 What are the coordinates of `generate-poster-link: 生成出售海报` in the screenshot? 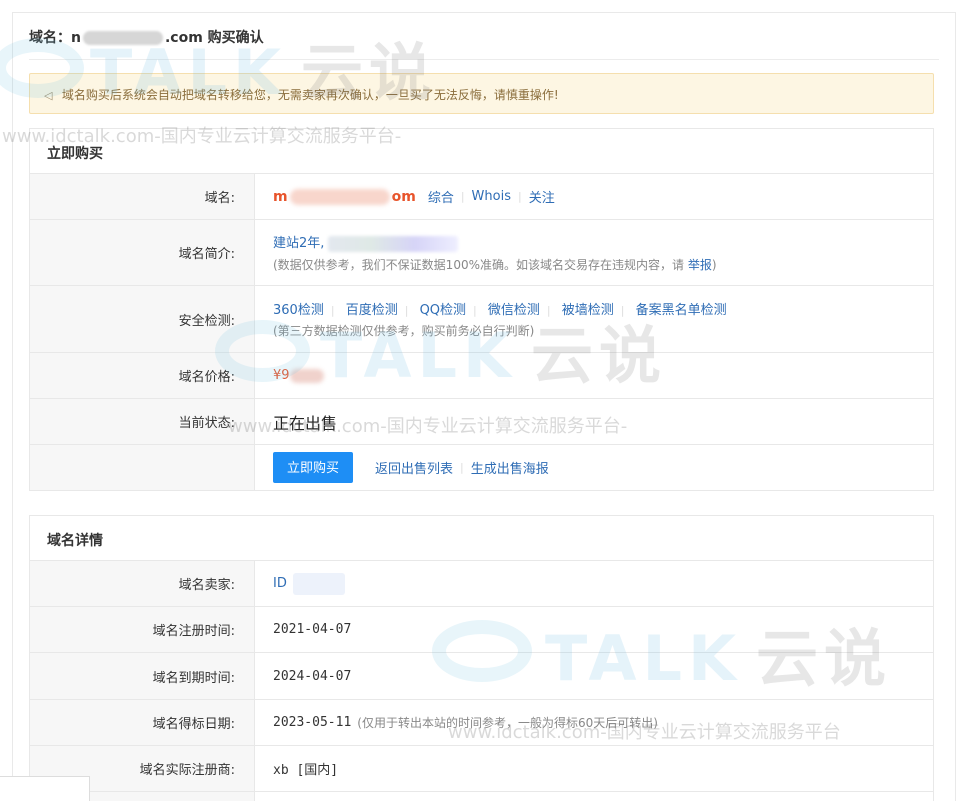 It's located at (510, 467).